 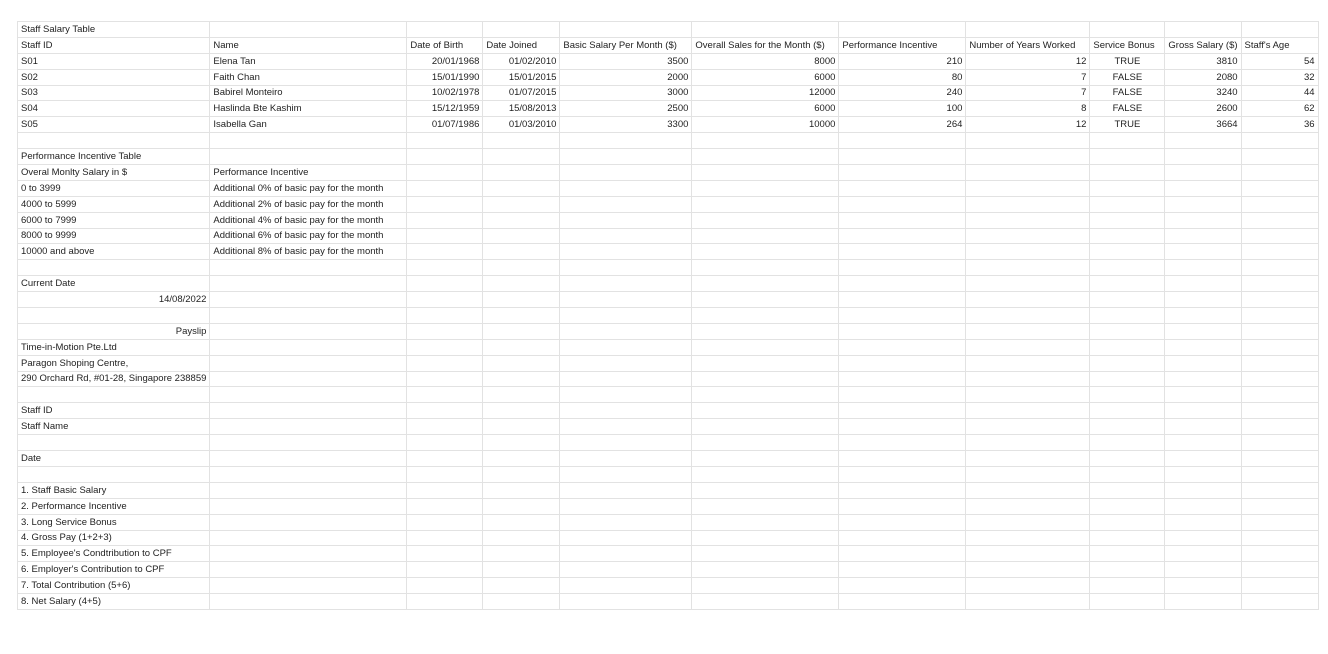 What do you see at coordinates (521, 45) in the screenshot?
I see `sheet-cell: Date Joined` at bounding box center [521, 45].